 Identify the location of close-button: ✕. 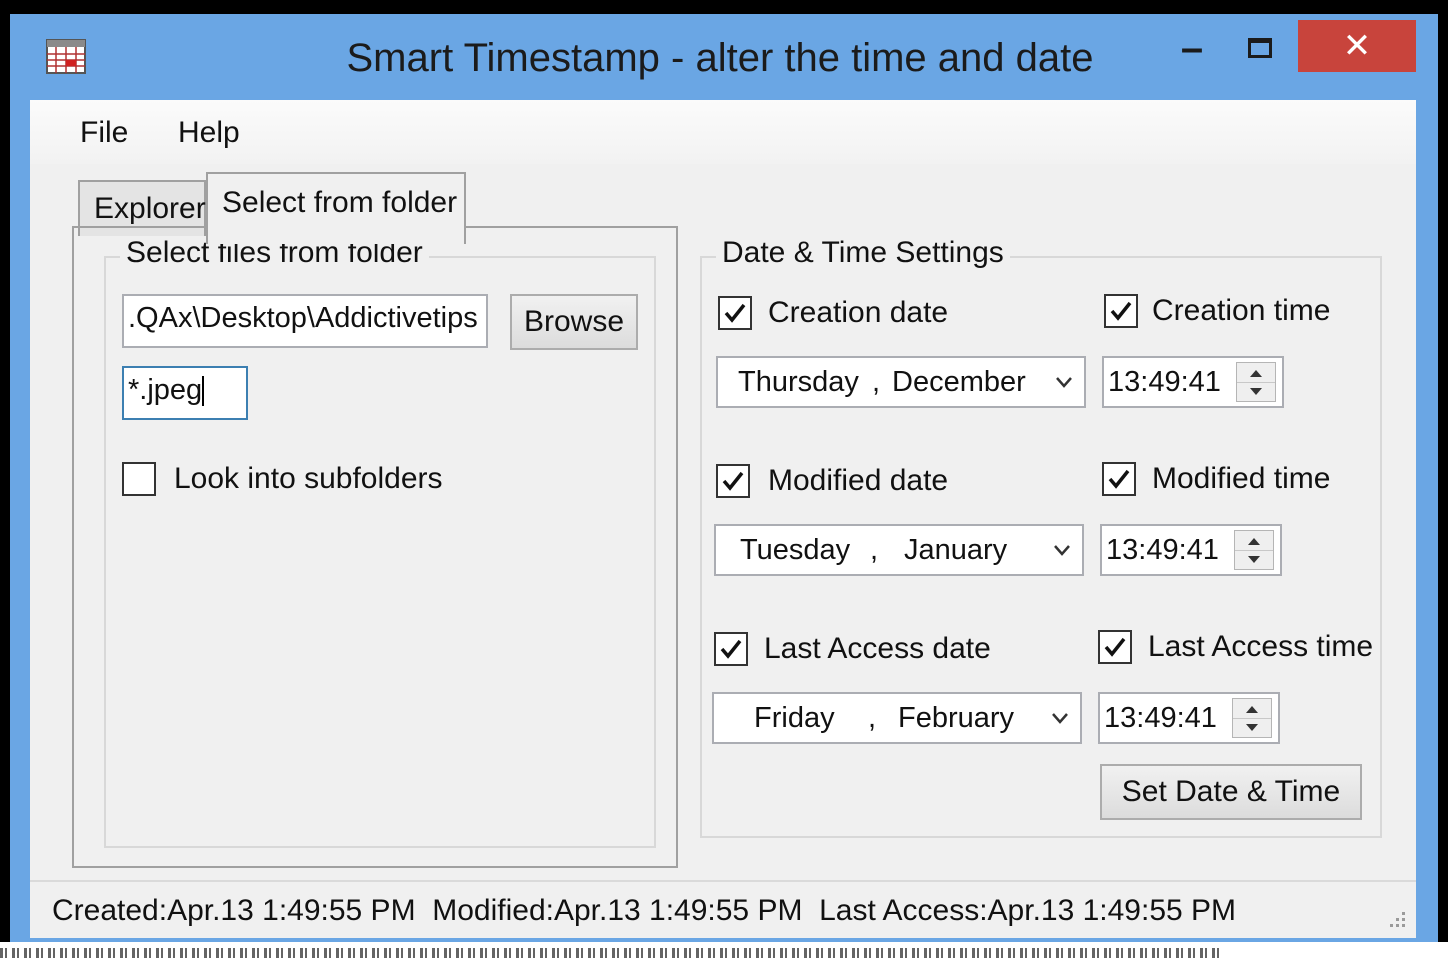
(1357, 46).